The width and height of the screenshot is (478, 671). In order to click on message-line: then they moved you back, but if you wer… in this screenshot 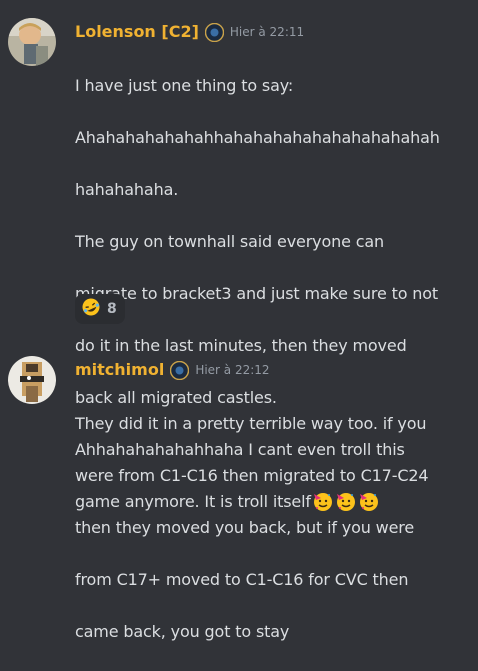, I will do `click(245, 527)`.